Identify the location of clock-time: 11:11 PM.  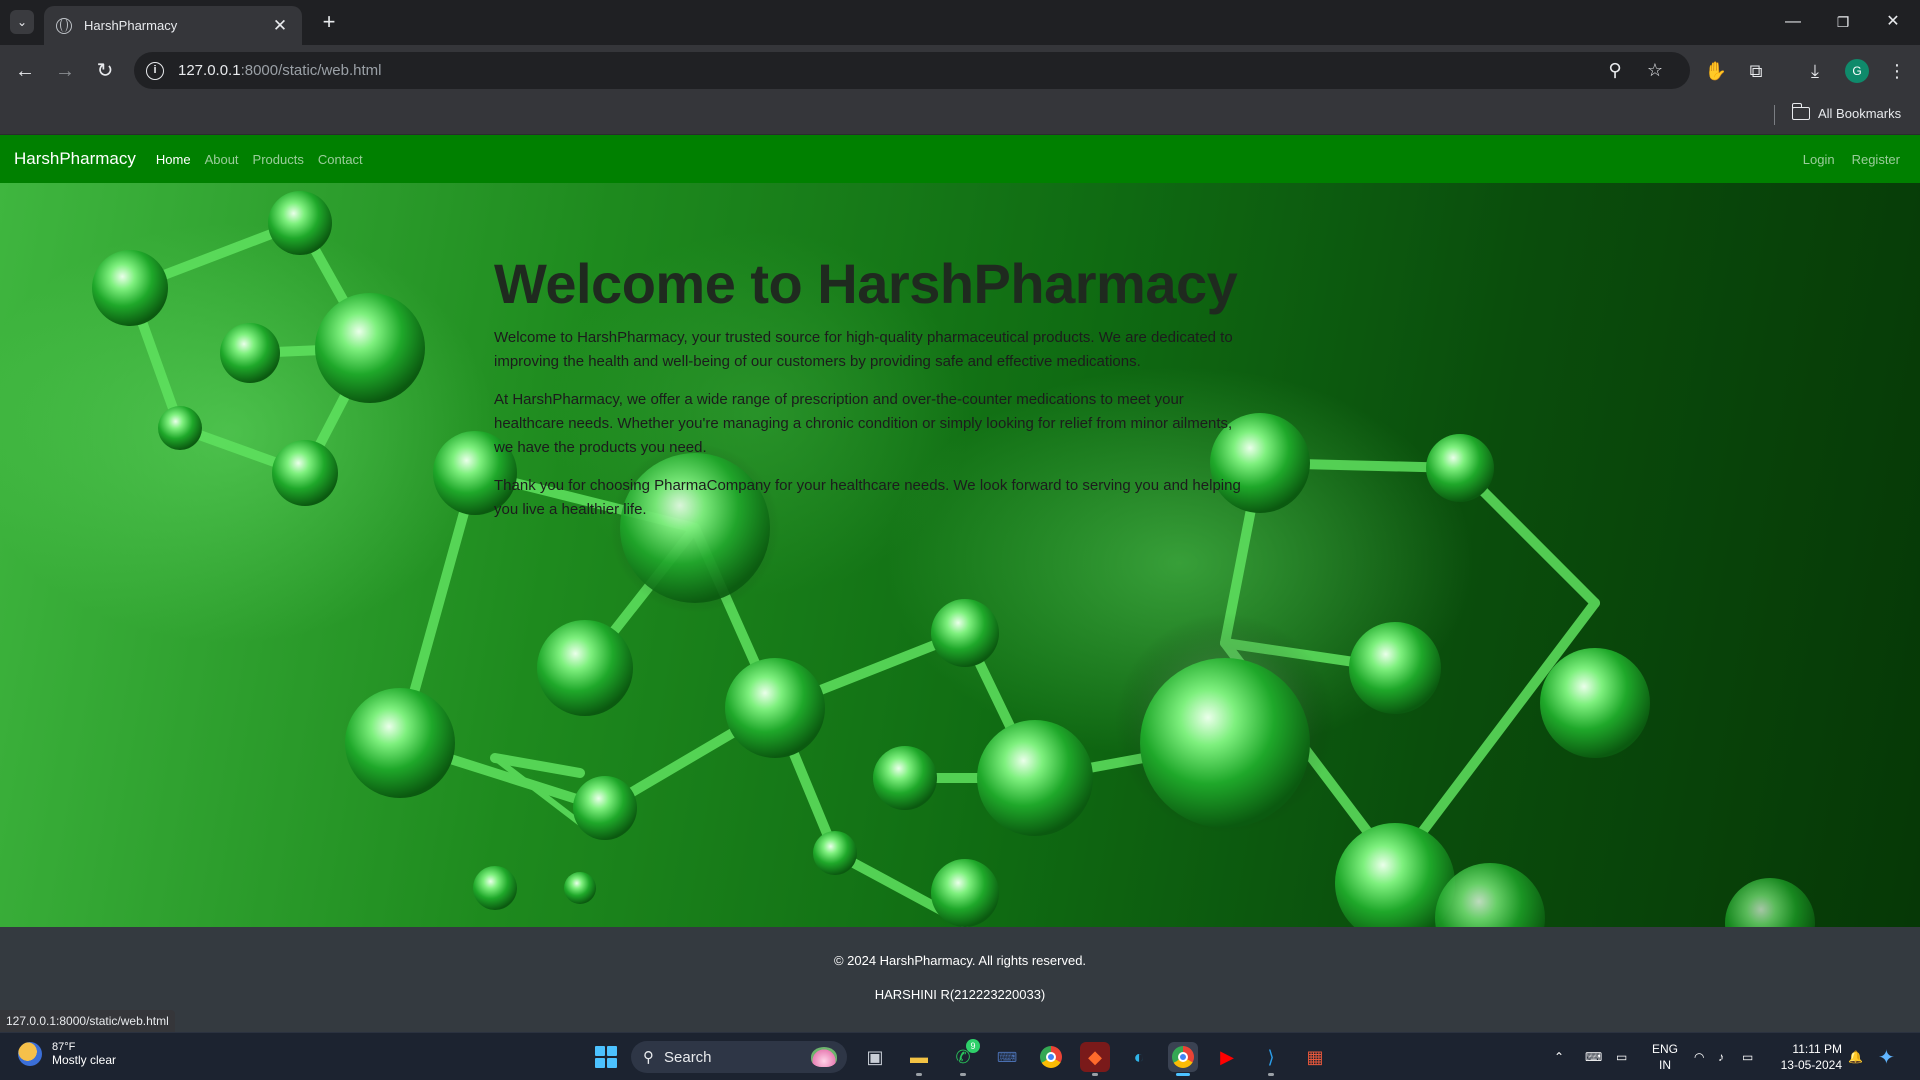
(1817, 1049).